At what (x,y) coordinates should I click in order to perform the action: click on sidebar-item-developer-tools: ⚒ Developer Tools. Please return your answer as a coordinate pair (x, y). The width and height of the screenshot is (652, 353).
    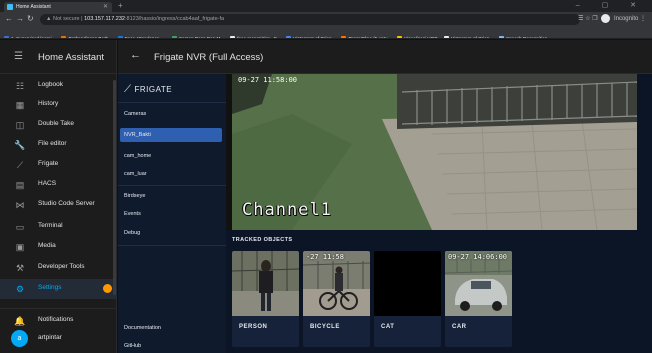
    Looking at the image, I should click on (58, 268).